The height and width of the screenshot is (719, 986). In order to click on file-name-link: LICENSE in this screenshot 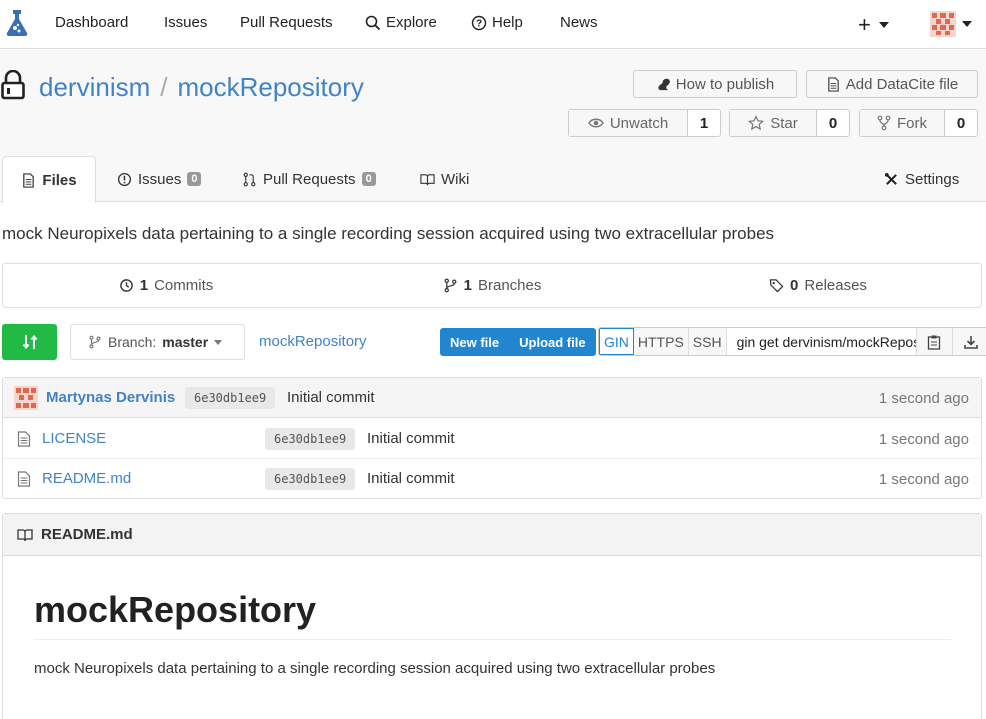, I will do `click(74, 438)`.